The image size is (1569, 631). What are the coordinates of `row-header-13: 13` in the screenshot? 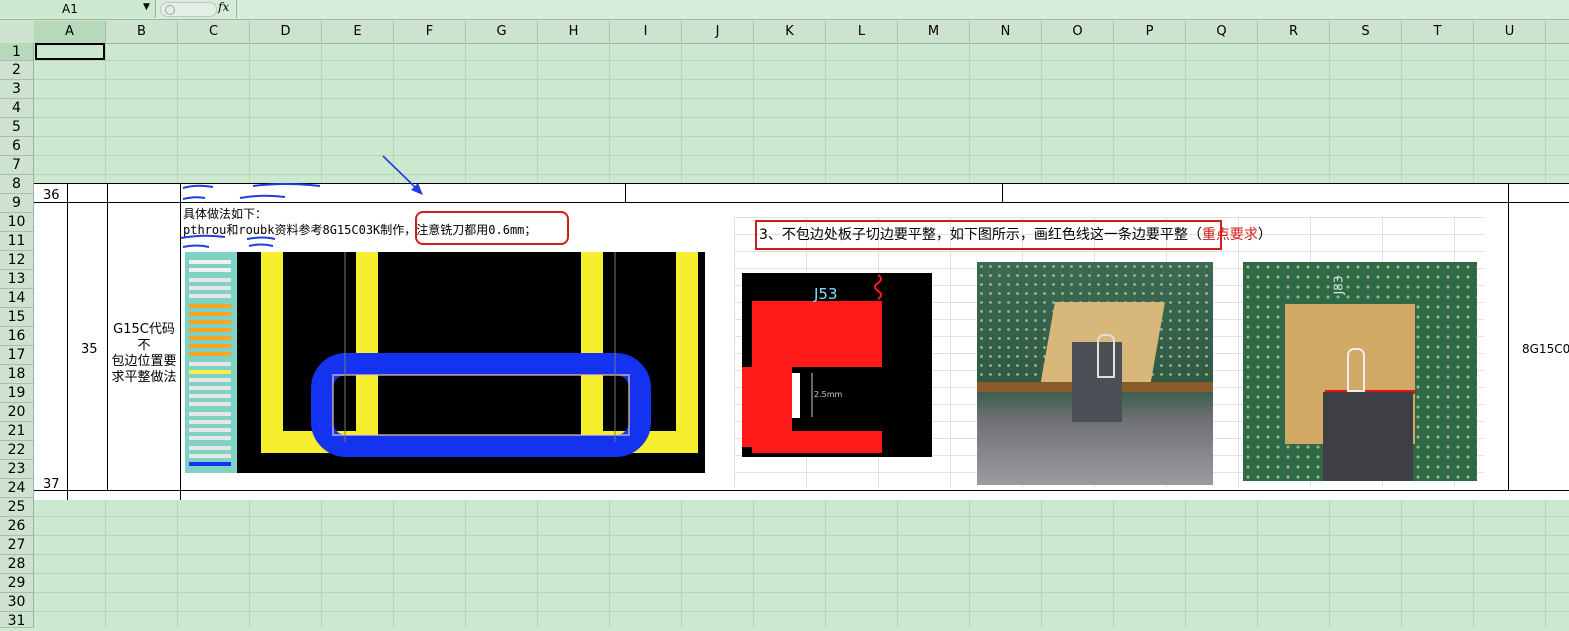 It's located at (17, 279).